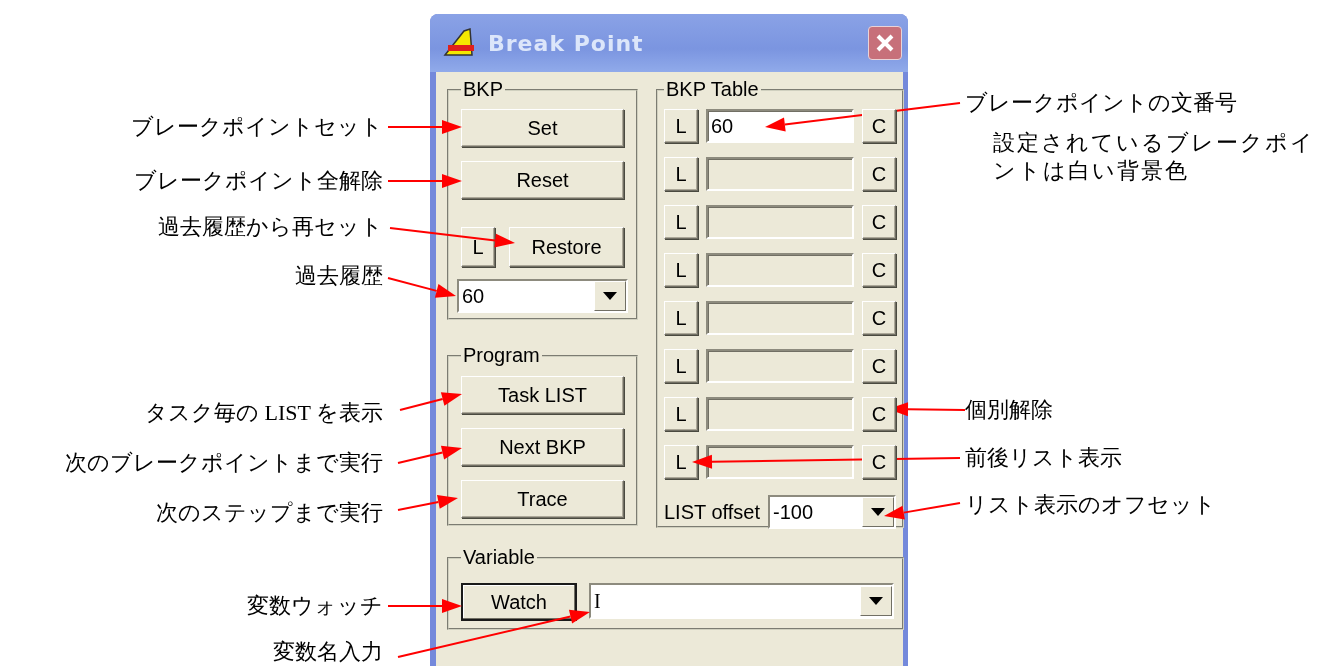  I want to click on annotation-label: 次のブレークポイントまで実行, so click(224, 463).